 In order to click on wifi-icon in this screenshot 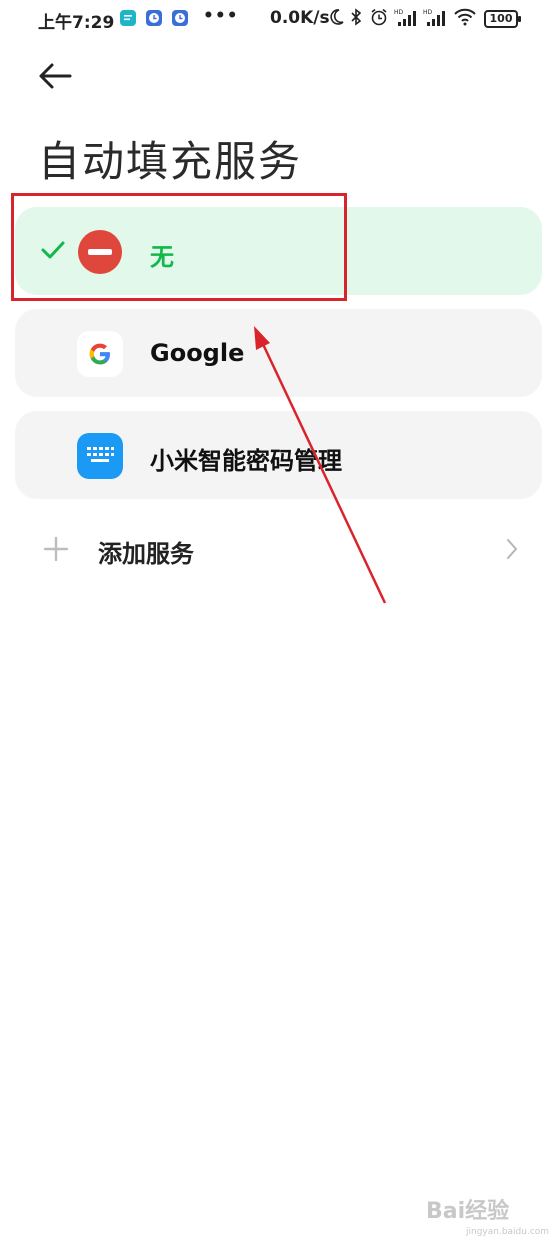, I will do `click(465, 19)`.